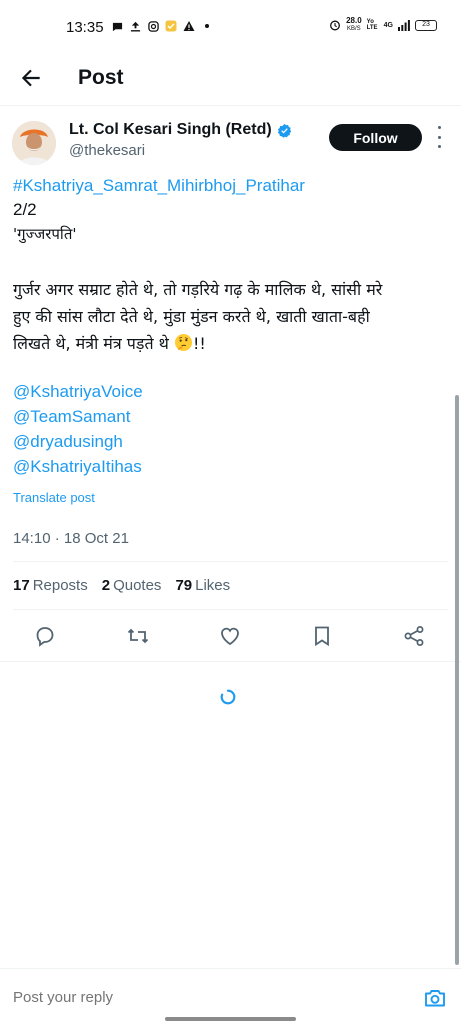 Image resolution: width=461 pixels, height=1024 pixels. I want to click on post-timestamp: 14:10 · 18 Oct 21, so click(71, 538).